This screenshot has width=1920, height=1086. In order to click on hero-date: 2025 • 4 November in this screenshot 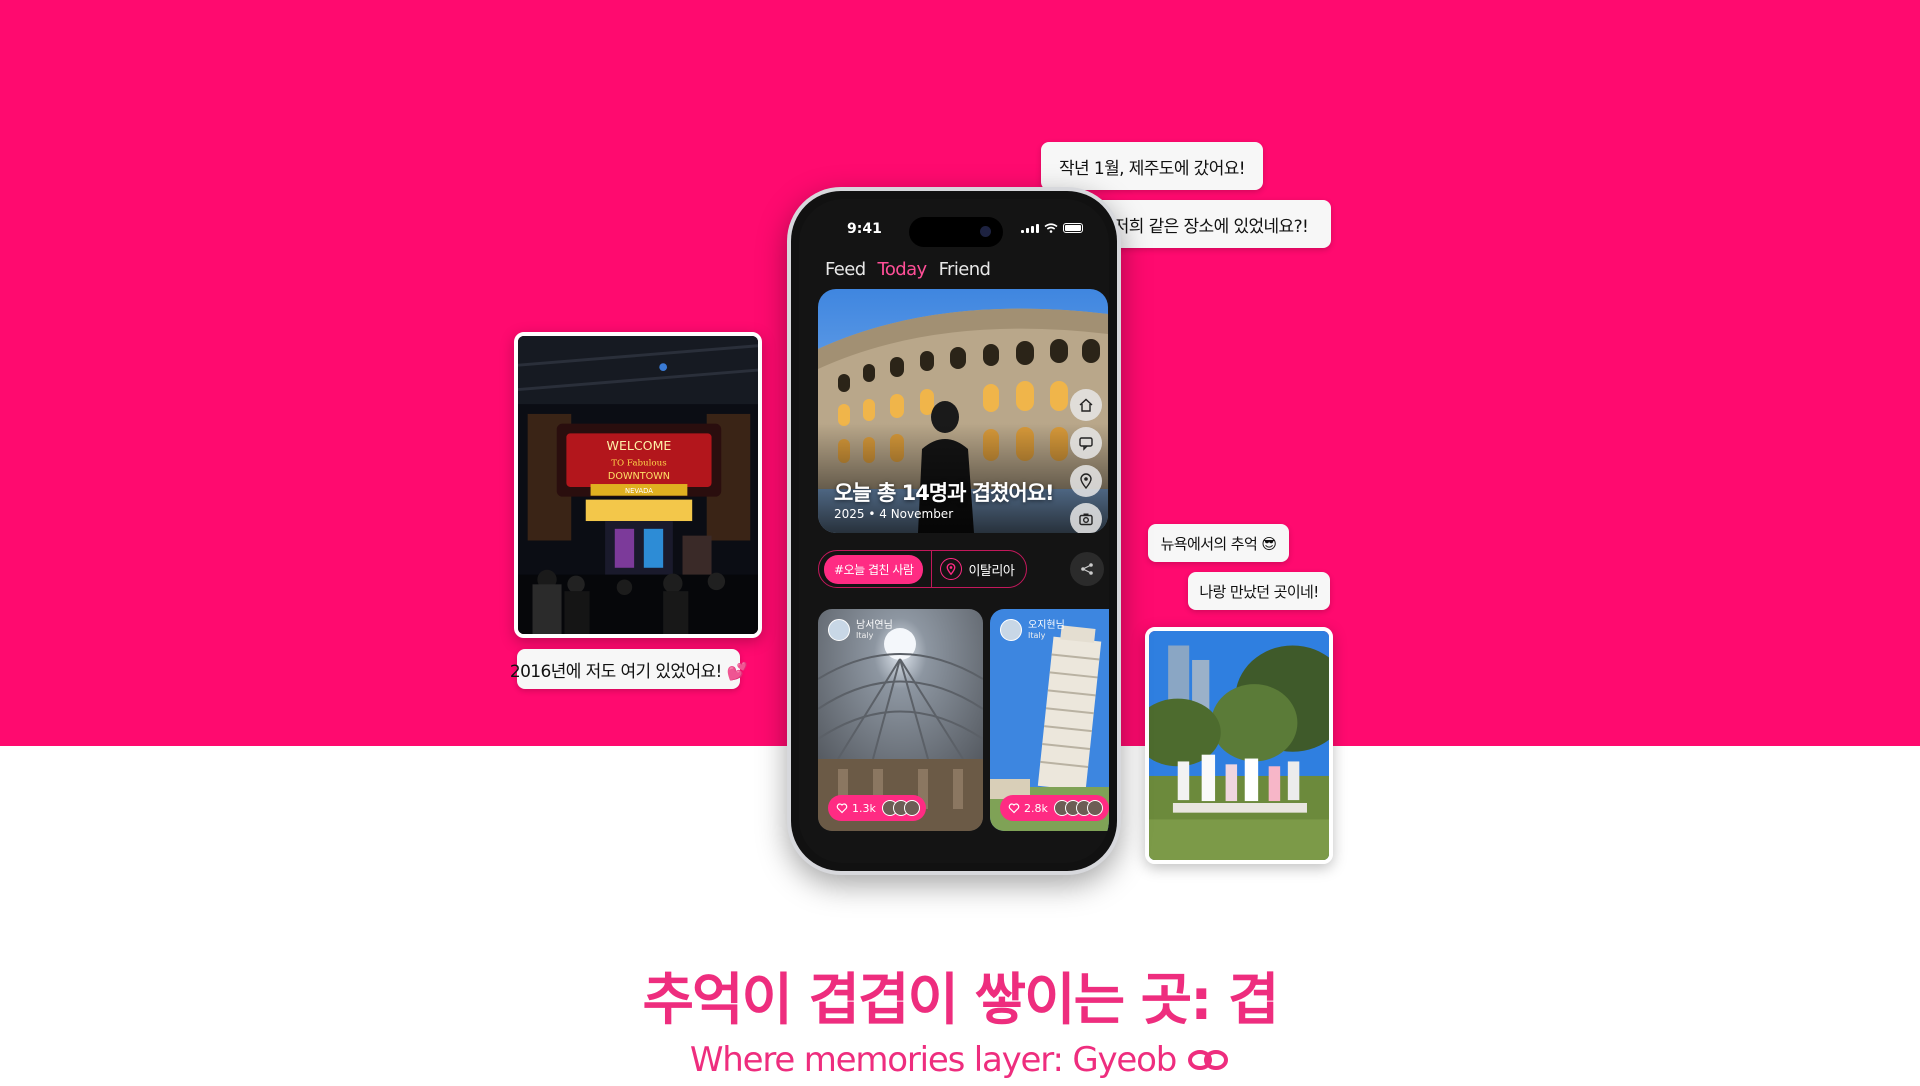, I will do `click(894, 514)`.